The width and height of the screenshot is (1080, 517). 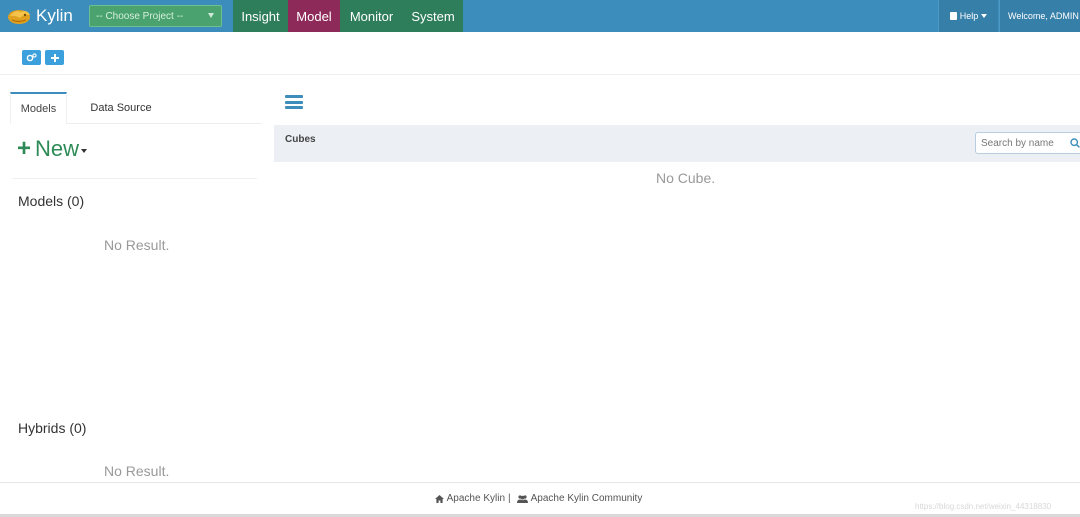 I want to click on tab-data-source: Data Source, so click(x=121, y=108).